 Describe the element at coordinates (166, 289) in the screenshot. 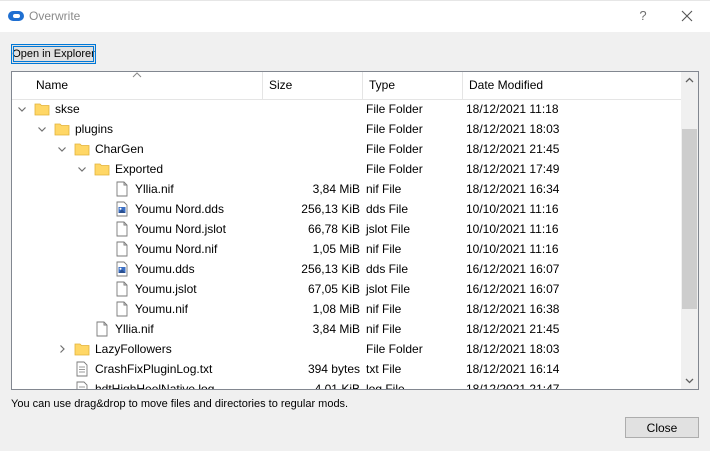

I see `row-name: Youmu.jslot` at that location.